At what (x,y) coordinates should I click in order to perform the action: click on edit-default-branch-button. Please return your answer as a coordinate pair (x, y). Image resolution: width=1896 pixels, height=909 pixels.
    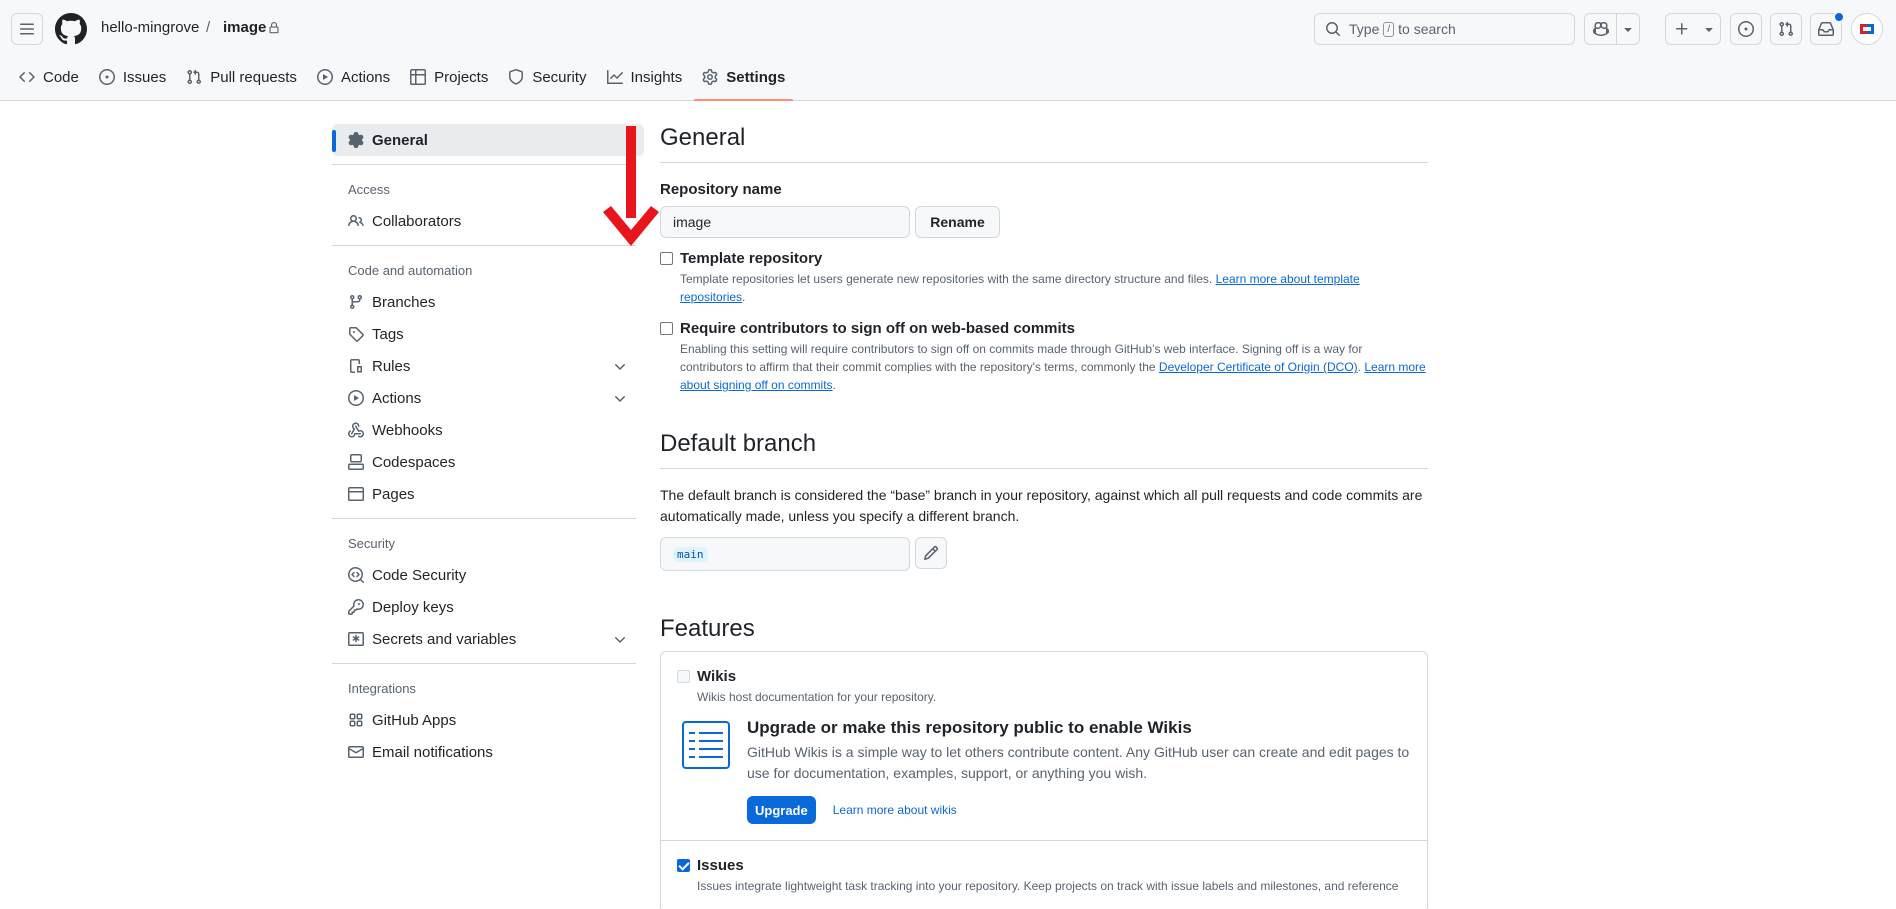
    Looking at the image, I should click on (931, 553).